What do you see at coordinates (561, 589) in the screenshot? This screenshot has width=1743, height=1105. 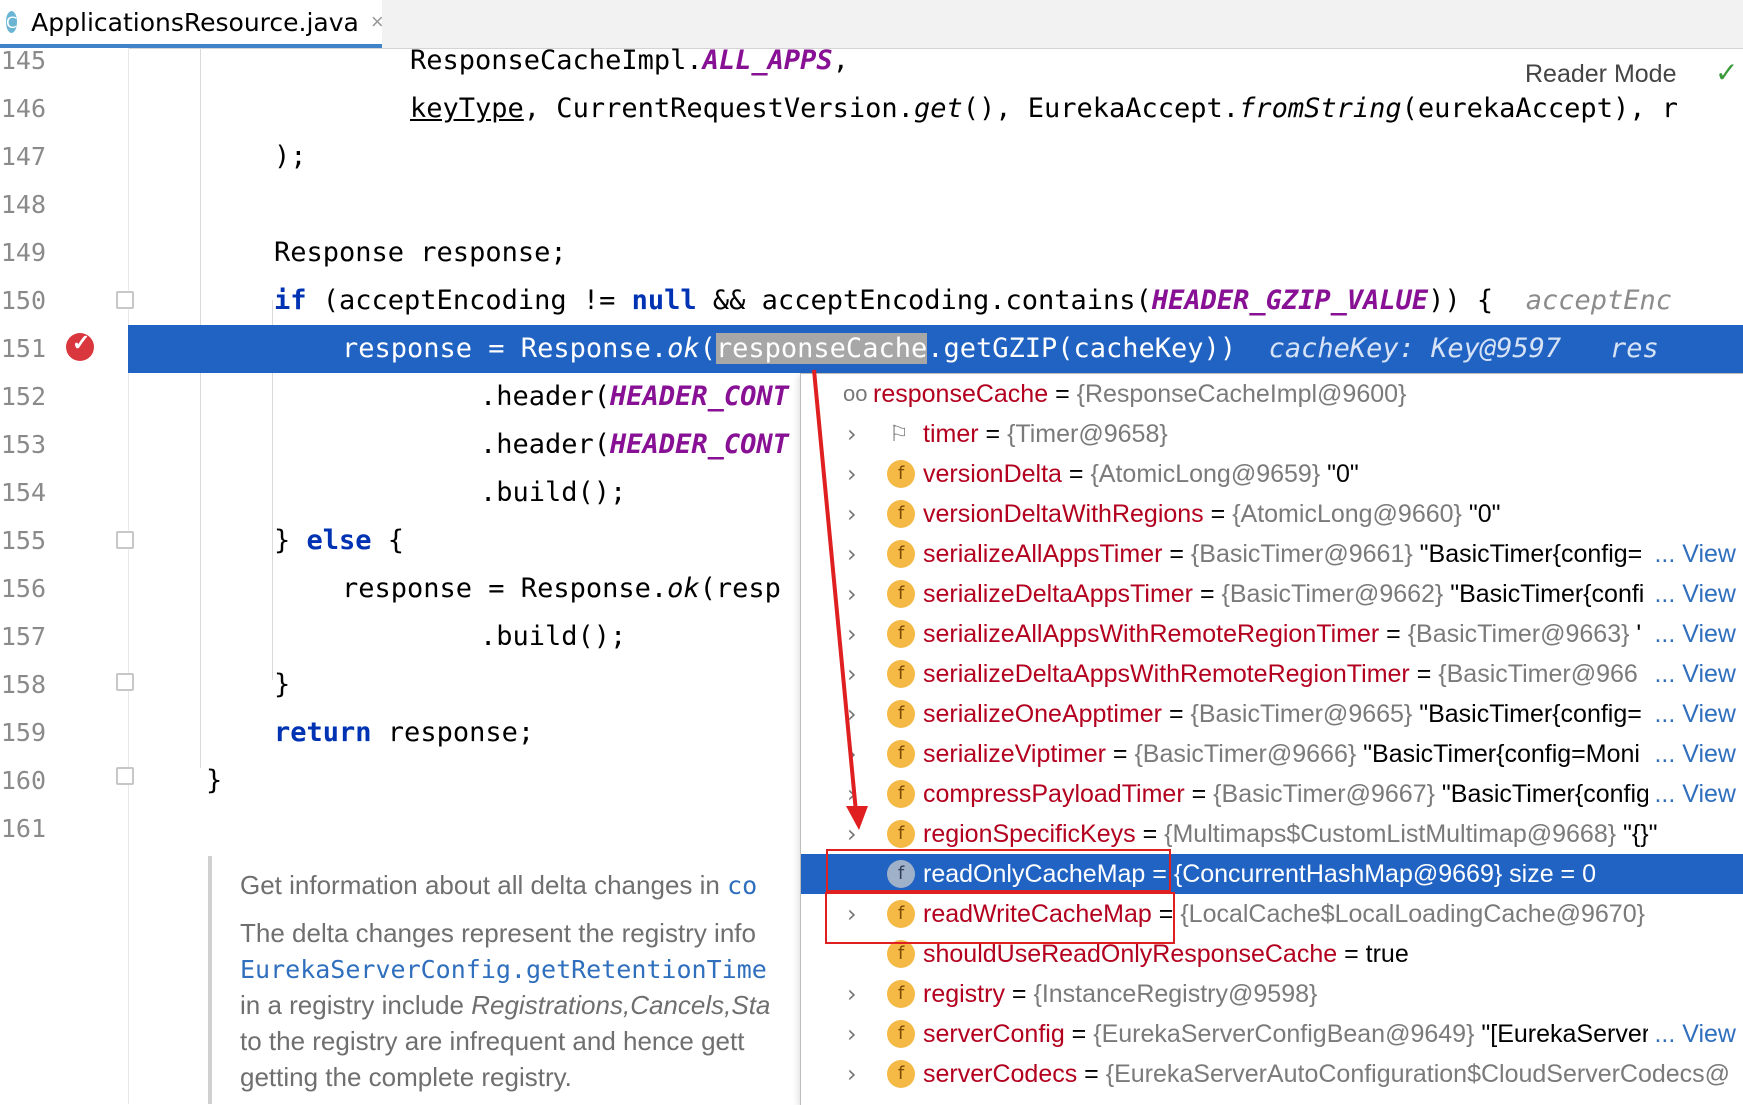 I see `code-line-156: response = Response.ok(resp` at bounding box center [561, 589].